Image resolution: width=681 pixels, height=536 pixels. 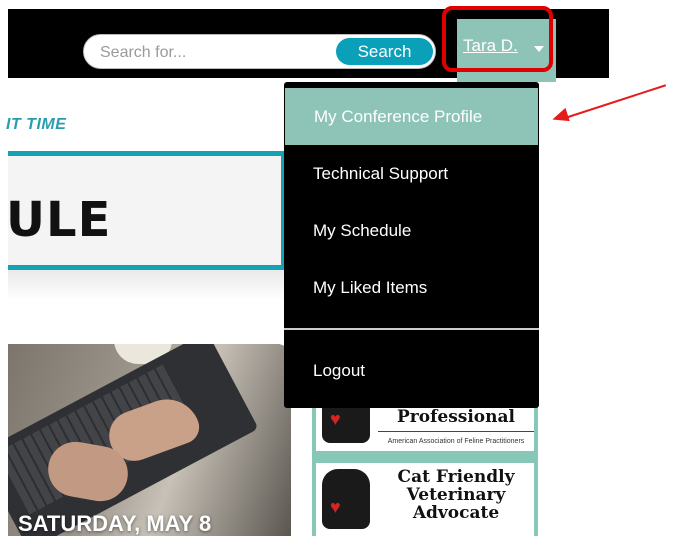 I want to click on menu-divider, so click(x=411, y=329).